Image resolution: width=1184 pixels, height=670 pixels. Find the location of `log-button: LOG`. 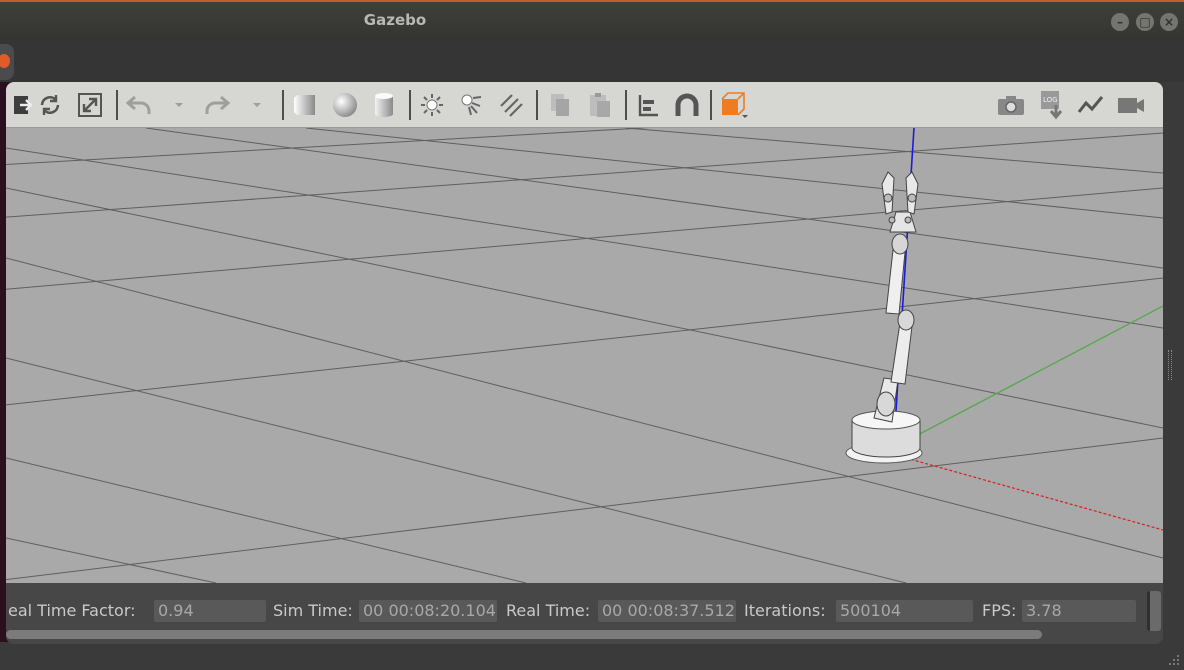

log-button: LOG is located at coordinates (1051, 105).